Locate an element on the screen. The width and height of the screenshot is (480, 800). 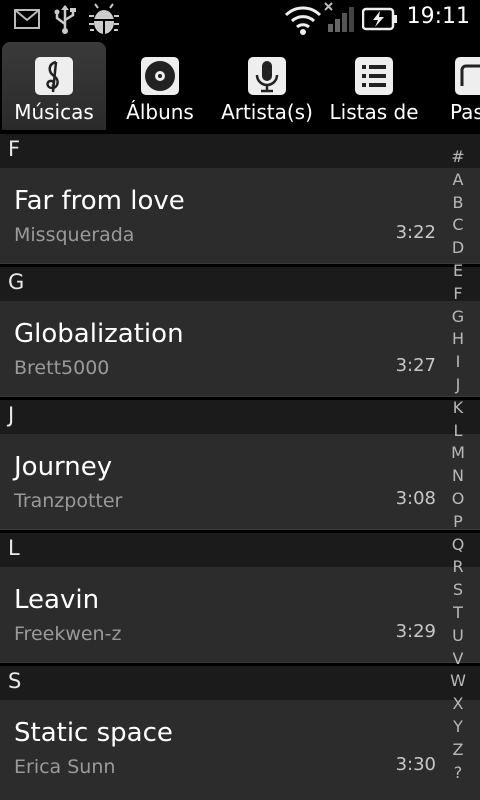
index-letter: H is located at coordinates (458, 339).